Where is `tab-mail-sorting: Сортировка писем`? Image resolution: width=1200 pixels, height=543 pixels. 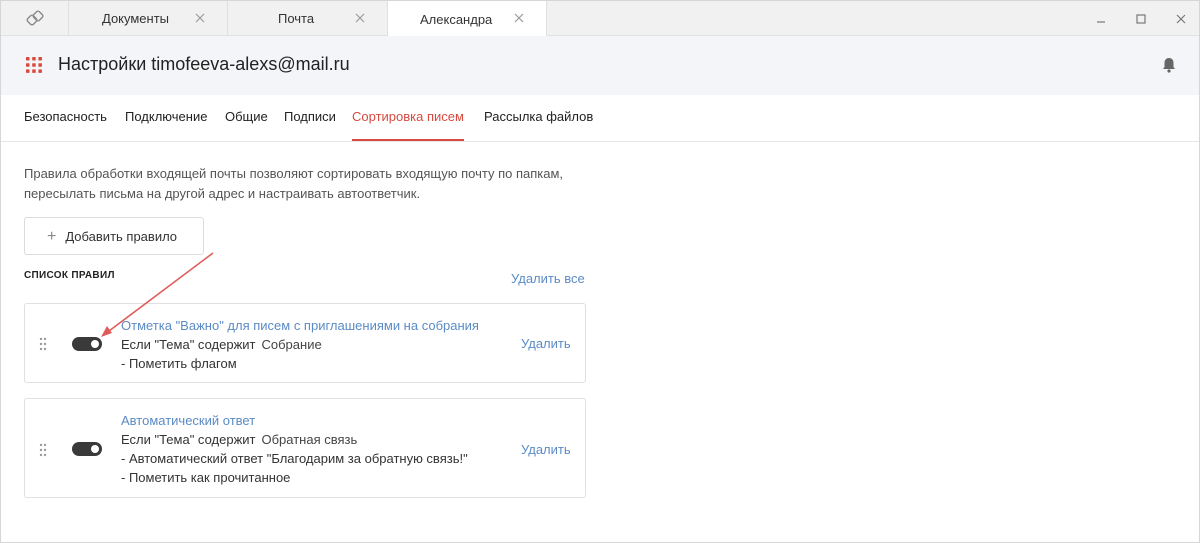
tab-mail-sorting: Сортировка писем is located at coordinates (408, 118).